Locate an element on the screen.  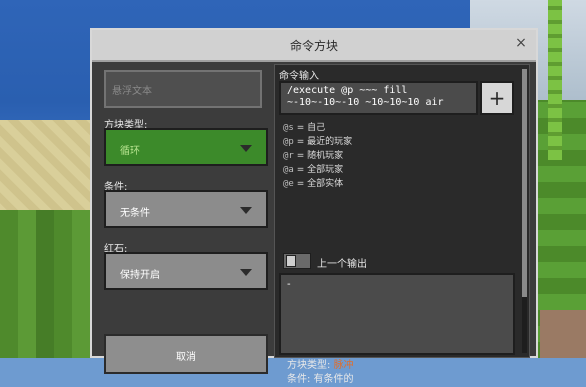
world-block is located at coordinates (563, 334).